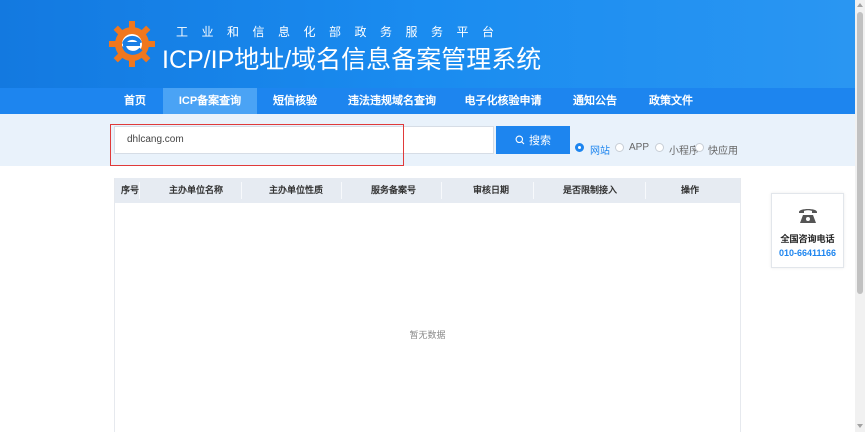 The width and height of the screenshot is (865, 432). What do you see at coordinates (699, 147) in the screenshot?
I see `radio-quickapp` at bounding box center [699, 147].